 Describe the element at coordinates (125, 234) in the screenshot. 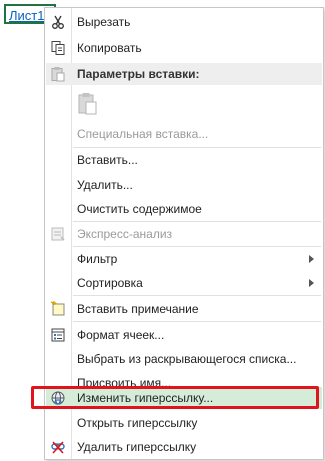

I see `menu-item-label: Экспресс-анализ` at that location.